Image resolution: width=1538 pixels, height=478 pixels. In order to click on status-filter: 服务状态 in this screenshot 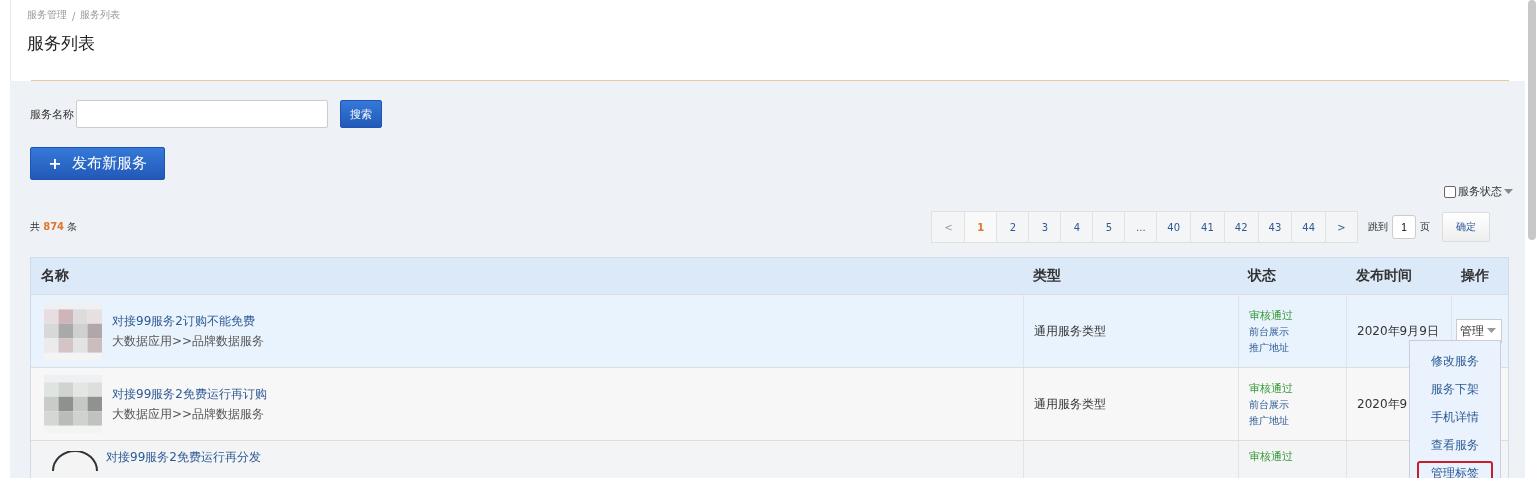, I will do `click(1478, 191)`.